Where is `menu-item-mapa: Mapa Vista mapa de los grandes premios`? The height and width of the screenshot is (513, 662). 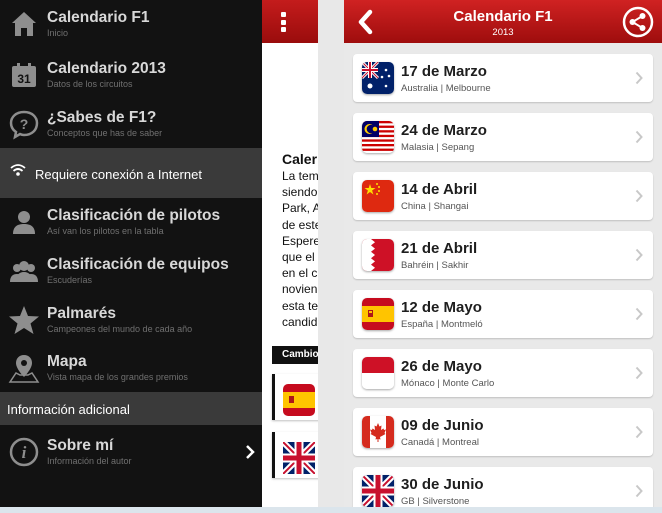 menu-item-mapa: Mapa Vista mapa de los grandes premios is located at coordinates (131, 368).